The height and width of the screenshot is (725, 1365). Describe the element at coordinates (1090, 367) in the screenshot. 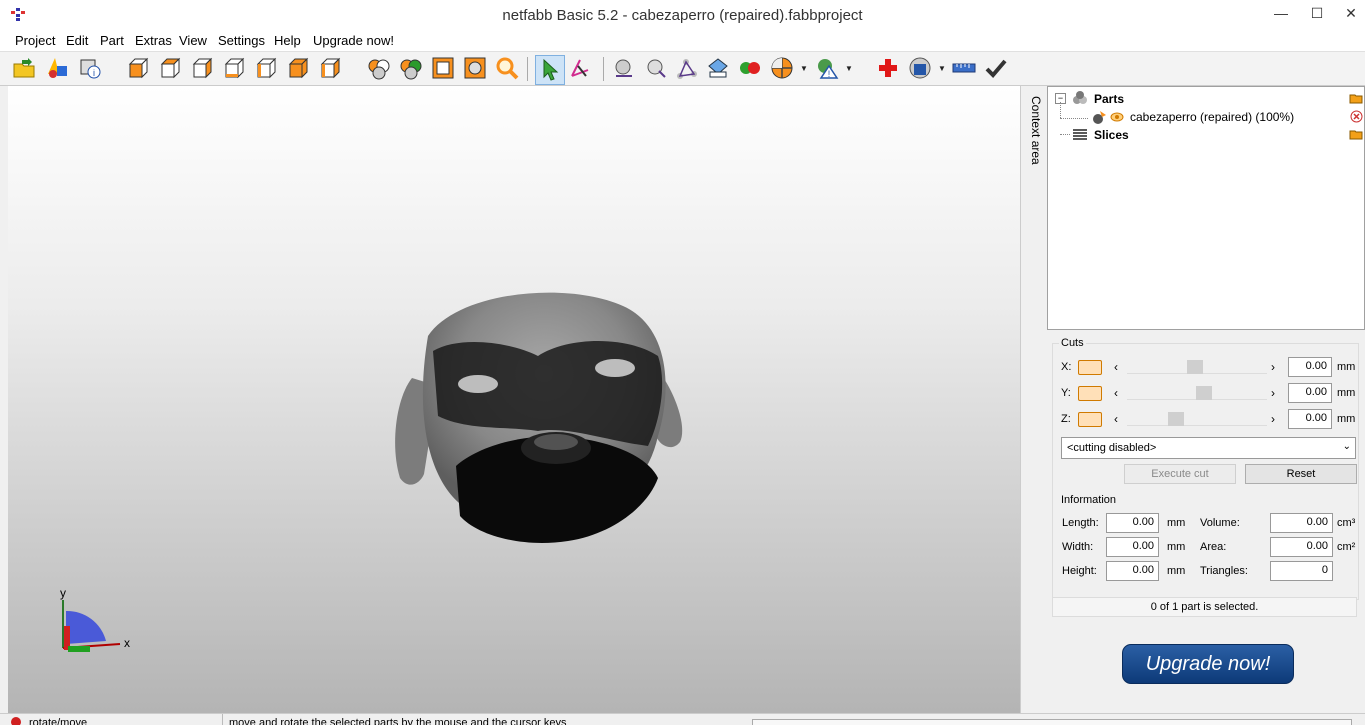

I see `cut-x-toggle` at that location.